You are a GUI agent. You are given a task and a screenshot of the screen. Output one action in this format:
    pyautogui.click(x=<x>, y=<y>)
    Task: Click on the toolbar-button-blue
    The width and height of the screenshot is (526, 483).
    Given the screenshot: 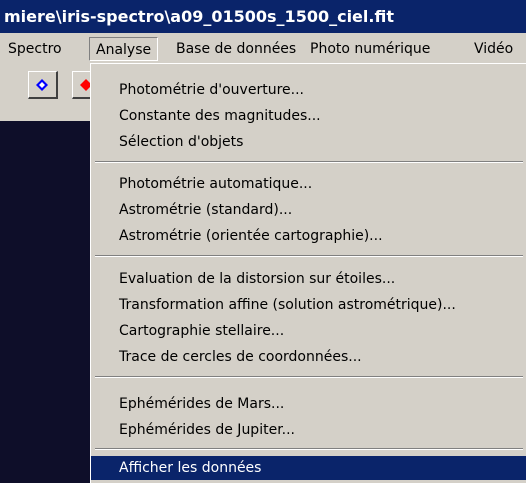 What is the action you would take?
    pyautogui.click(x=43, y=85)
    